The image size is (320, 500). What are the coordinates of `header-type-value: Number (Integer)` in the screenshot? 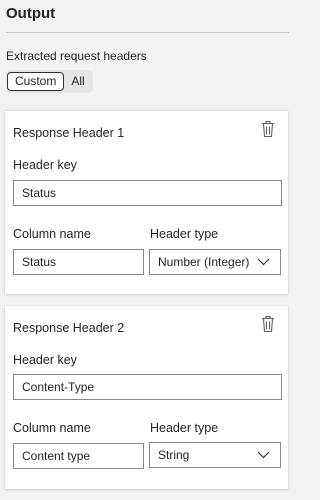 It's located at (204, 262).